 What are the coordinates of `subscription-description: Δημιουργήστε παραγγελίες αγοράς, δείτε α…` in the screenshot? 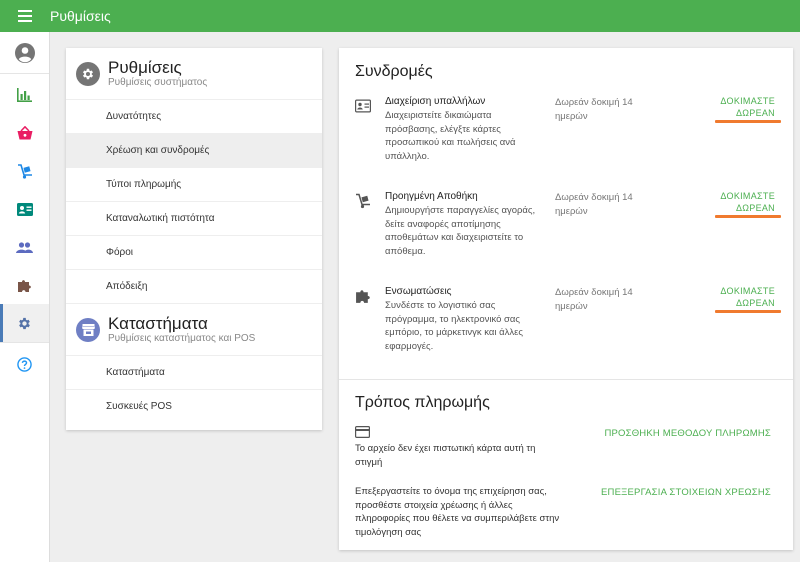 It's located at (460, 231).